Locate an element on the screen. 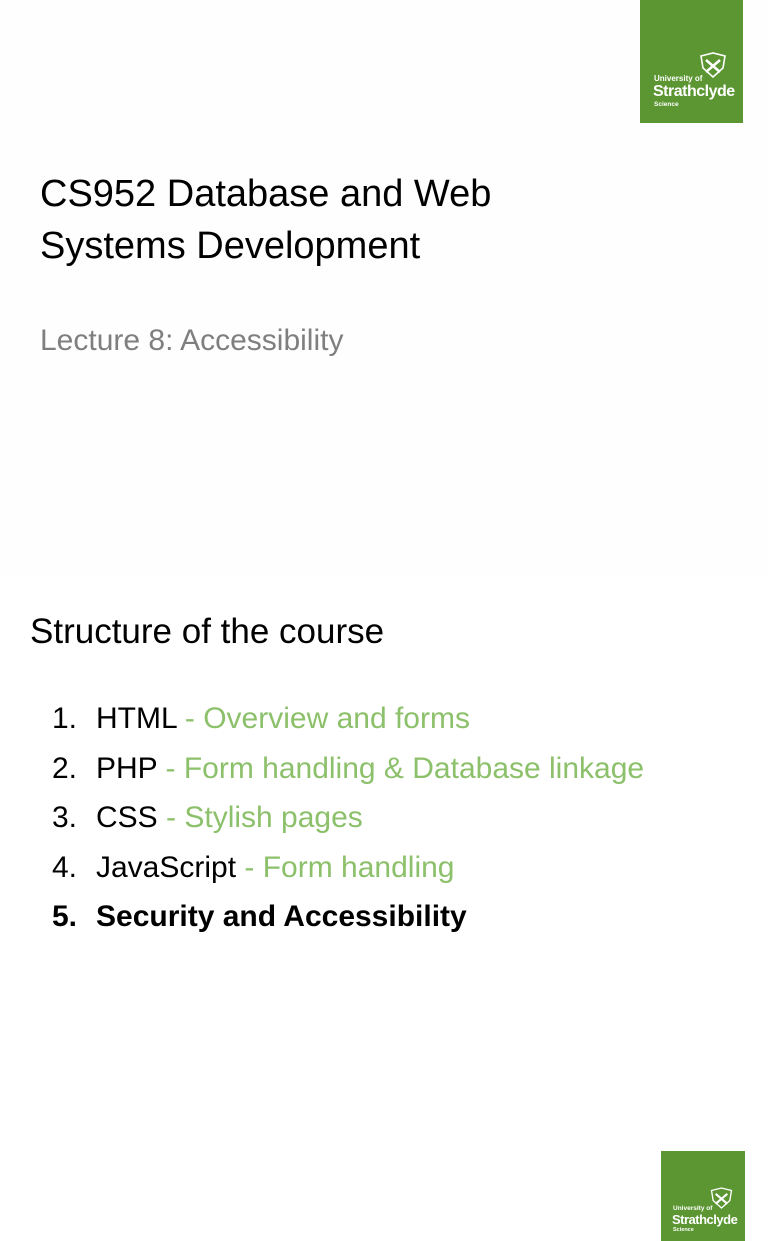  item-number: 2. is located at coordinates (65, 768).